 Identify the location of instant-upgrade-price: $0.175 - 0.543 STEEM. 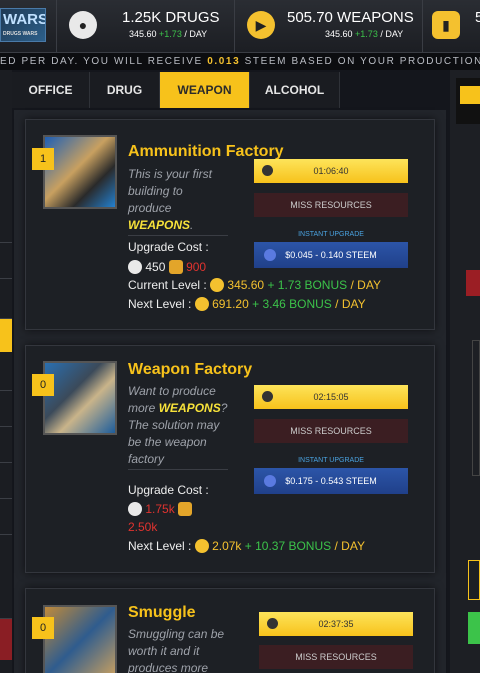
(331, 481).